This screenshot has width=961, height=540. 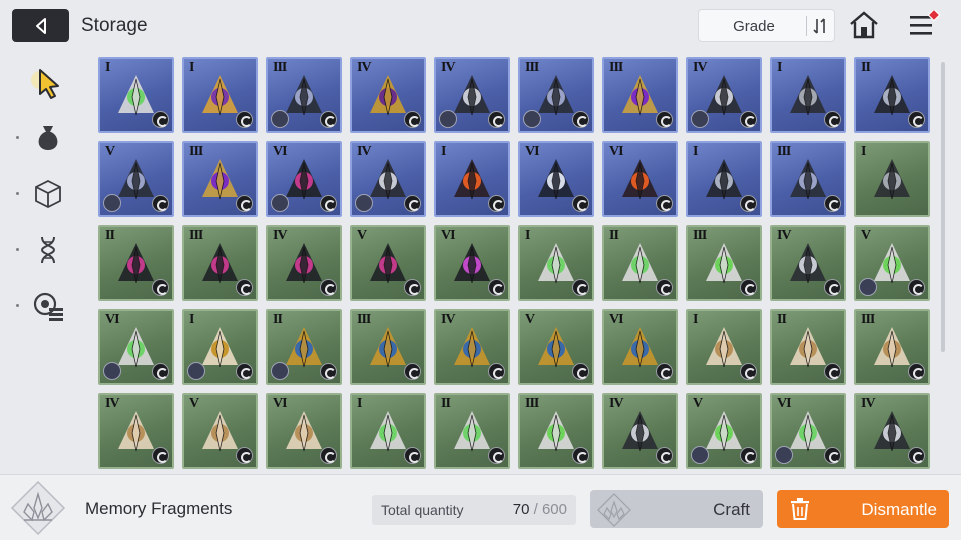 I want to click on grade-sort-dropdown: Grade, so click(x=766, y=25).